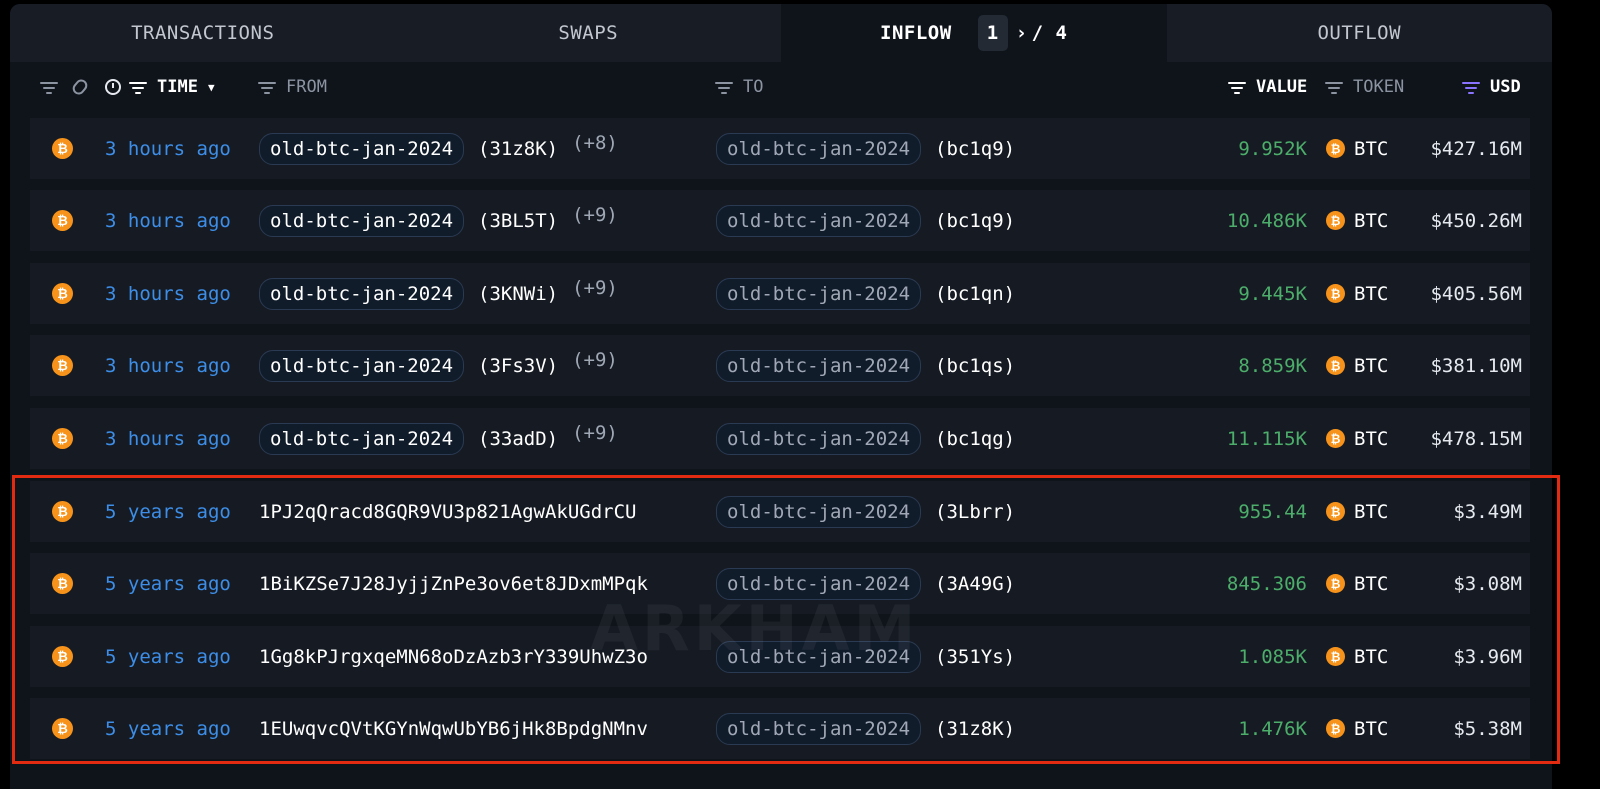  Describe the element at coordinates (739, 87) in the screenshot. I see `header-to: TO` at that location.